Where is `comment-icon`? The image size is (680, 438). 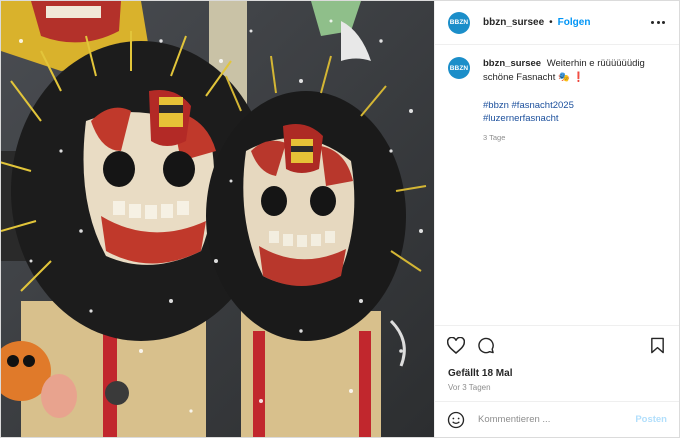
comment-icon is located at coordinates (486, 345).